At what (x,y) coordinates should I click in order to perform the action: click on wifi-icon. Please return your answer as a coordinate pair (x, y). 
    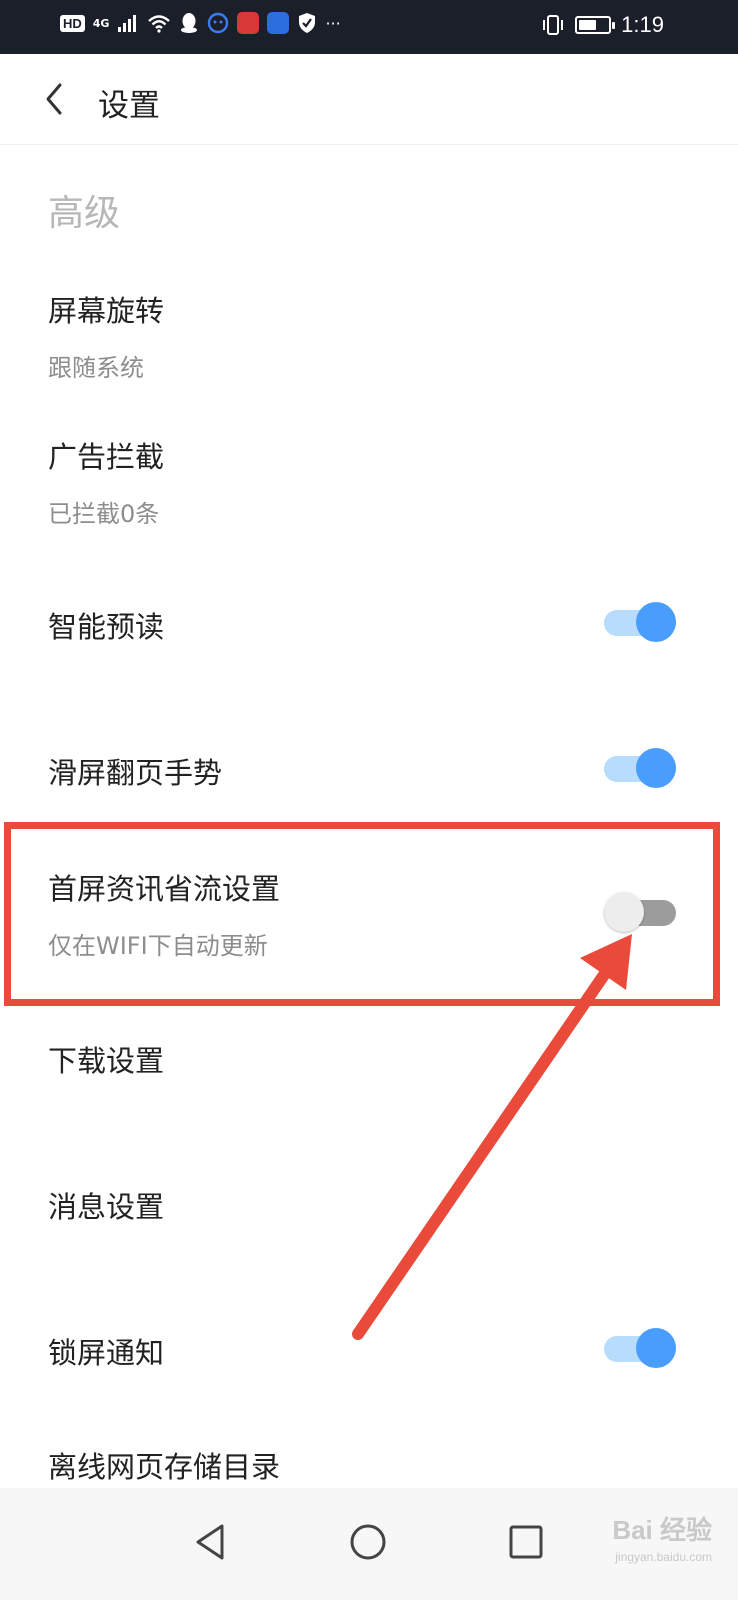
    Looking at the image, I should click on (159, 24).